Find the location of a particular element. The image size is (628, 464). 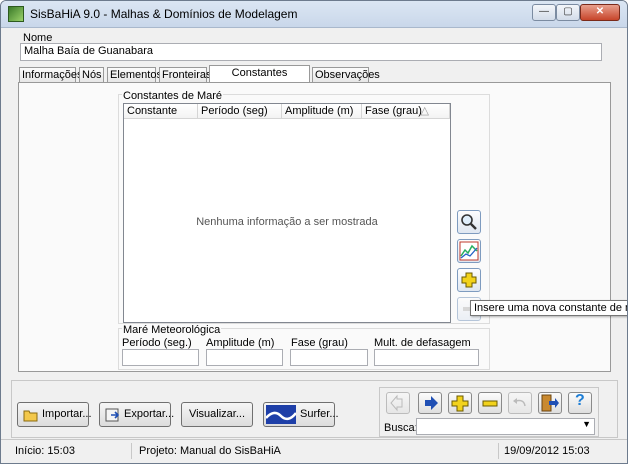

chart-icon is located at coordinates (469, 251).